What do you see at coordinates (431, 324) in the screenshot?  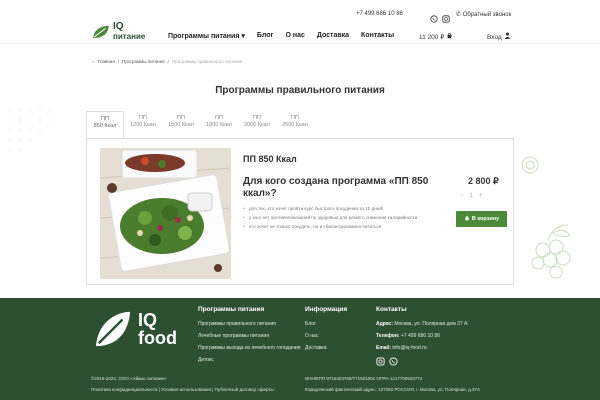 I see `address-value: Москва, ул. Полярная дом 37 А` at bounding box center [431, 324].